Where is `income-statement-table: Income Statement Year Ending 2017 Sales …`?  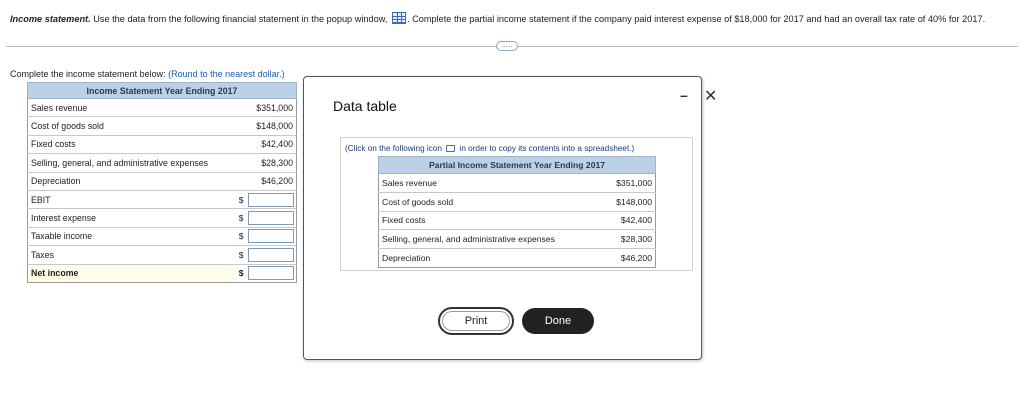
income-statement-table: Income Statement Year Ending 2017 Sales … is located at coordinates (162, 182).